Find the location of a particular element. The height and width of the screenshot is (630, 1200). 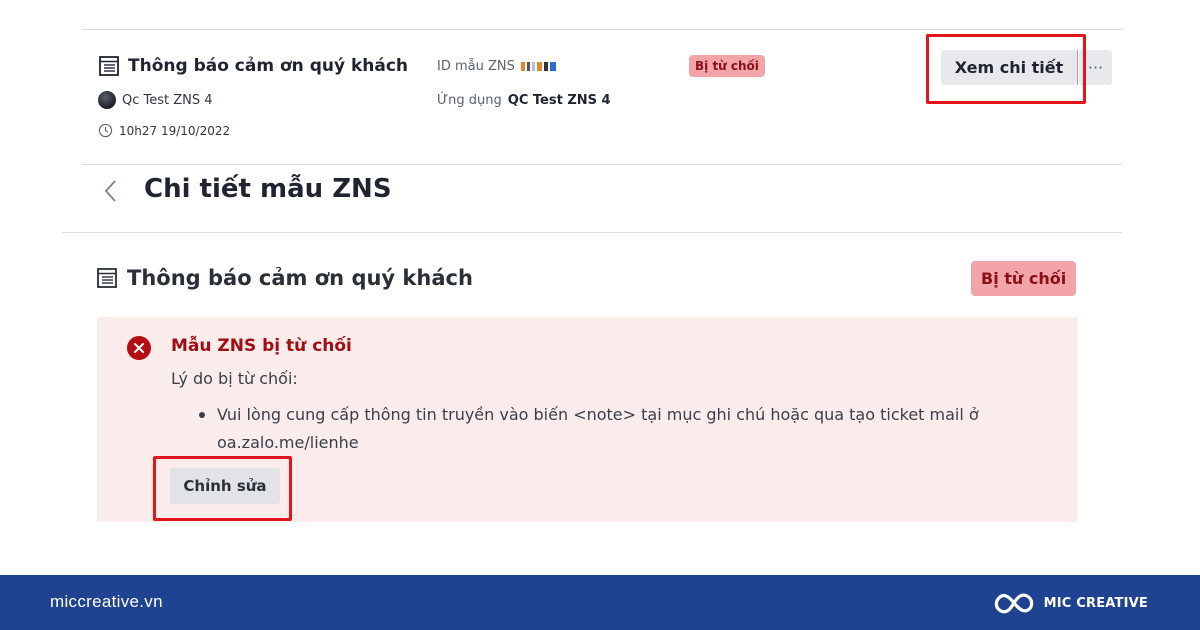

template-id: ID mẫu ZNS is located at coordinates (496, 66).